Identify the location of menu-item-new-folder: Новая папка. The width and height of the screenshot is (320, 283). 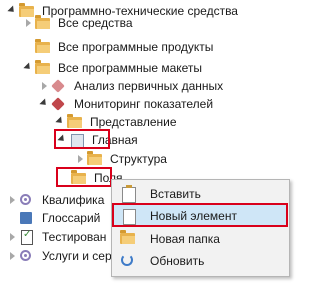
(200, 239).